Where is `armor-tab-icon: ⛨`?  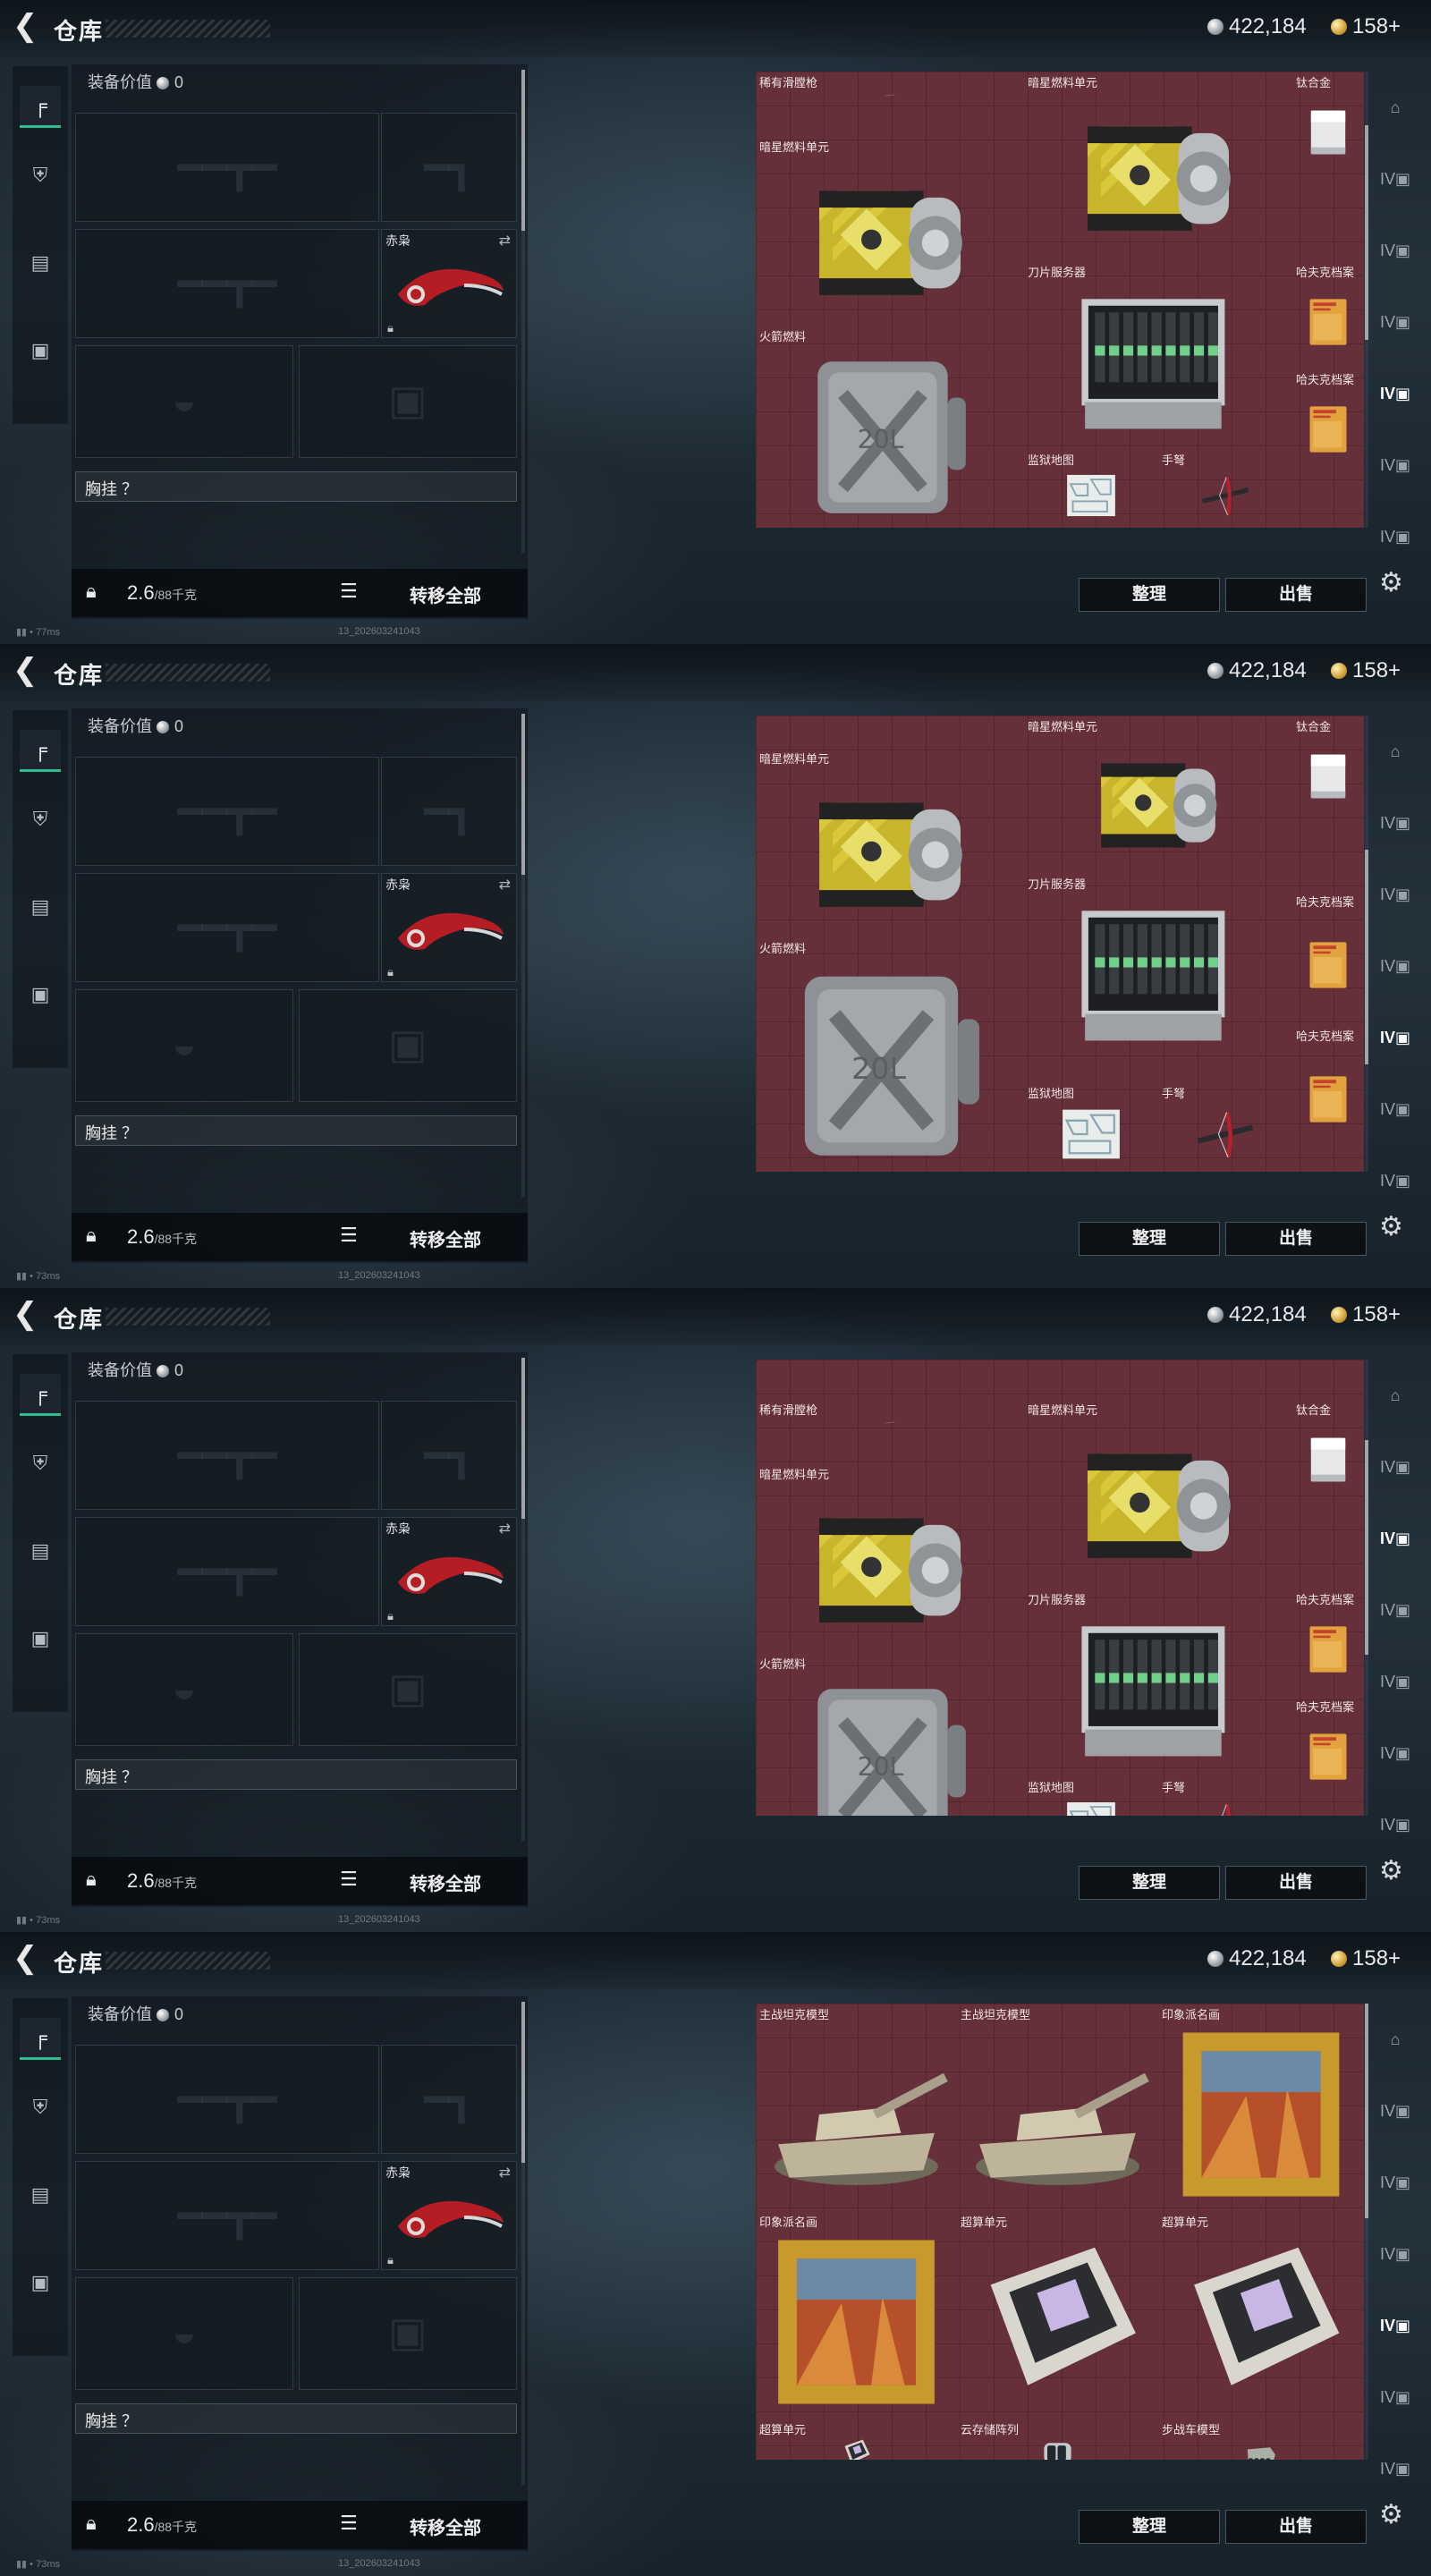 armor-tab-icon: ⛨ is located at coordinates (41, 175).